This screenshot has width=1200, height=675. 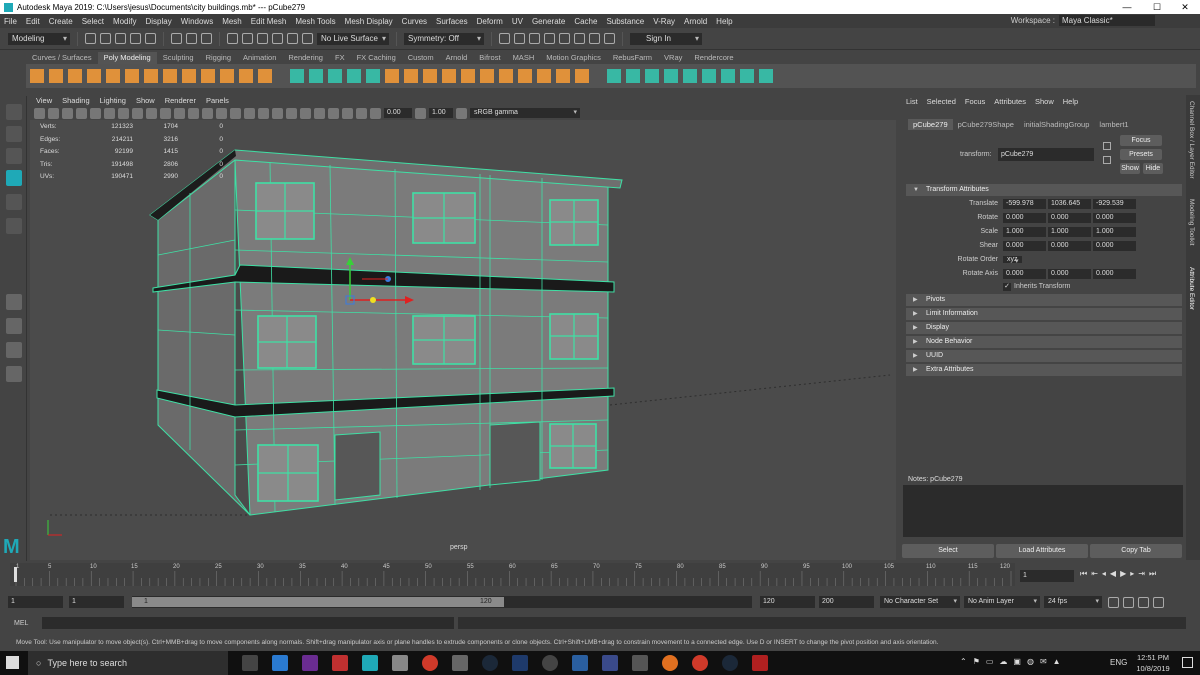 I want to click on tab-pcube279-shape: pCube279Shape, so click(x=986, y=124).